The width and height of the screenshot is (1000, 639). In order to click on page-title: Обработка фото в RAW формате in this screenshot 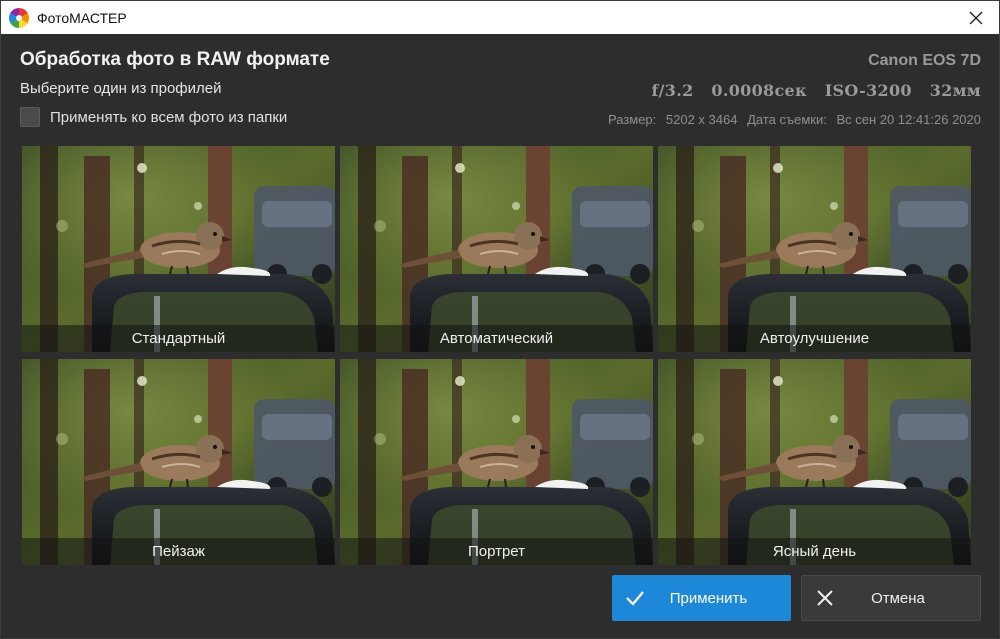, I will do `click(175, 59)`.